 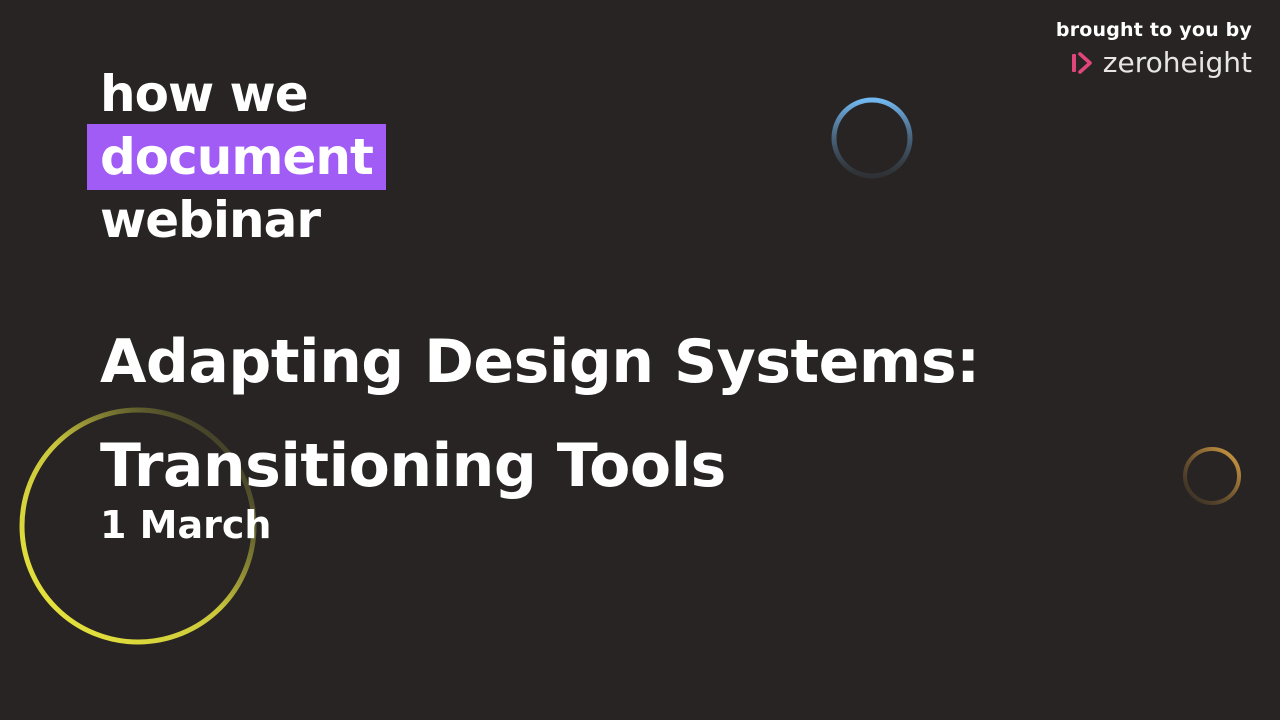 I want to click on series-line-3: webinar, so click(x=210, y=220).